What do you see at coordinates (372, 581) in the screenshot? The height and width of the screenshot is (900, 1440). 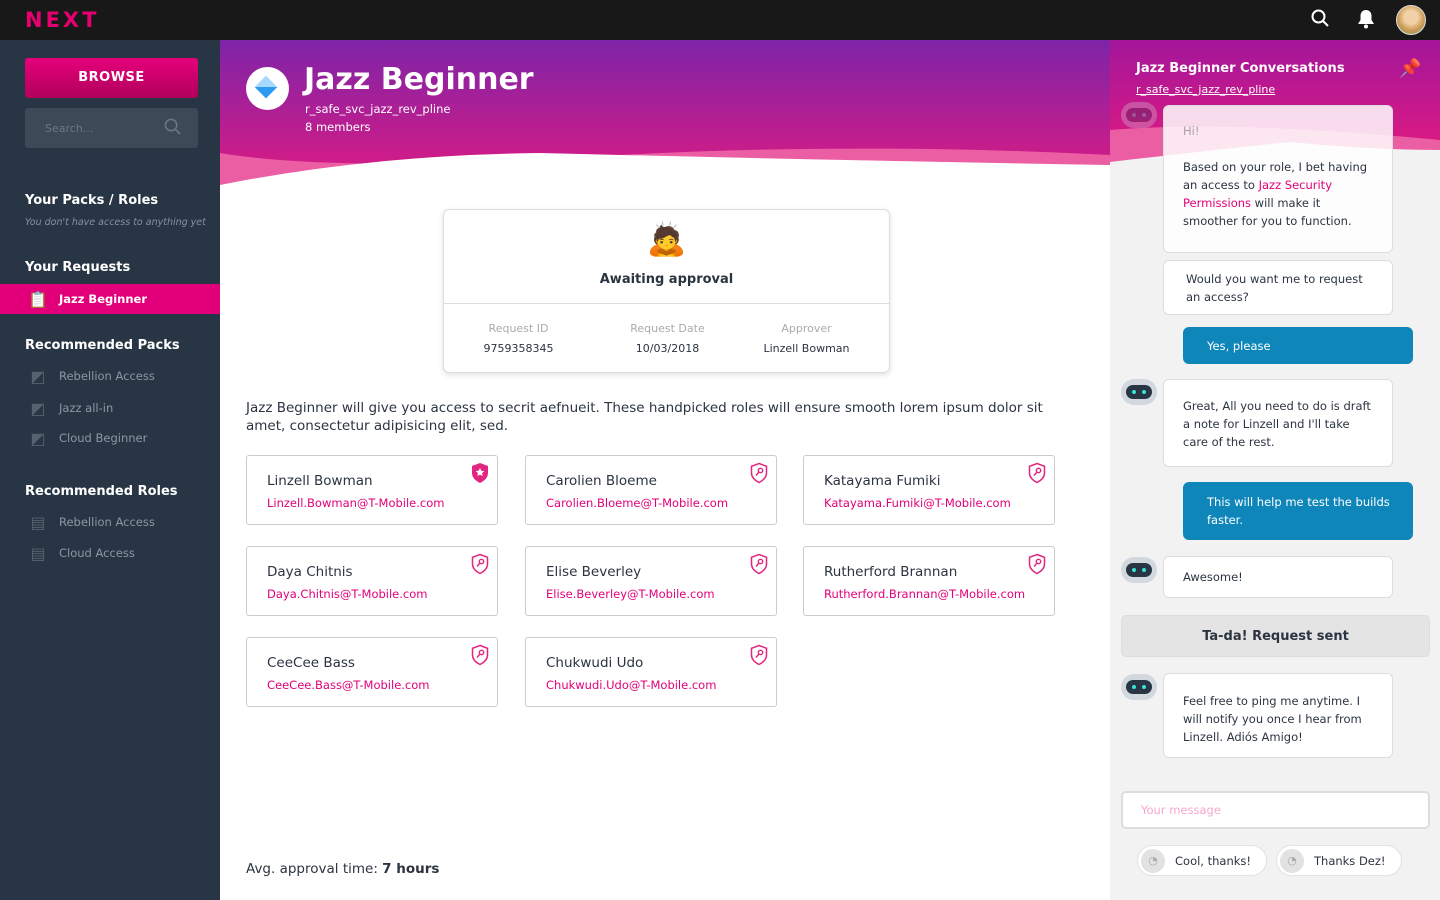 I see `approver-card: Daya Chitnis Daya.Chitnis@T-Mobile.com` at bounding box center [372, 581].